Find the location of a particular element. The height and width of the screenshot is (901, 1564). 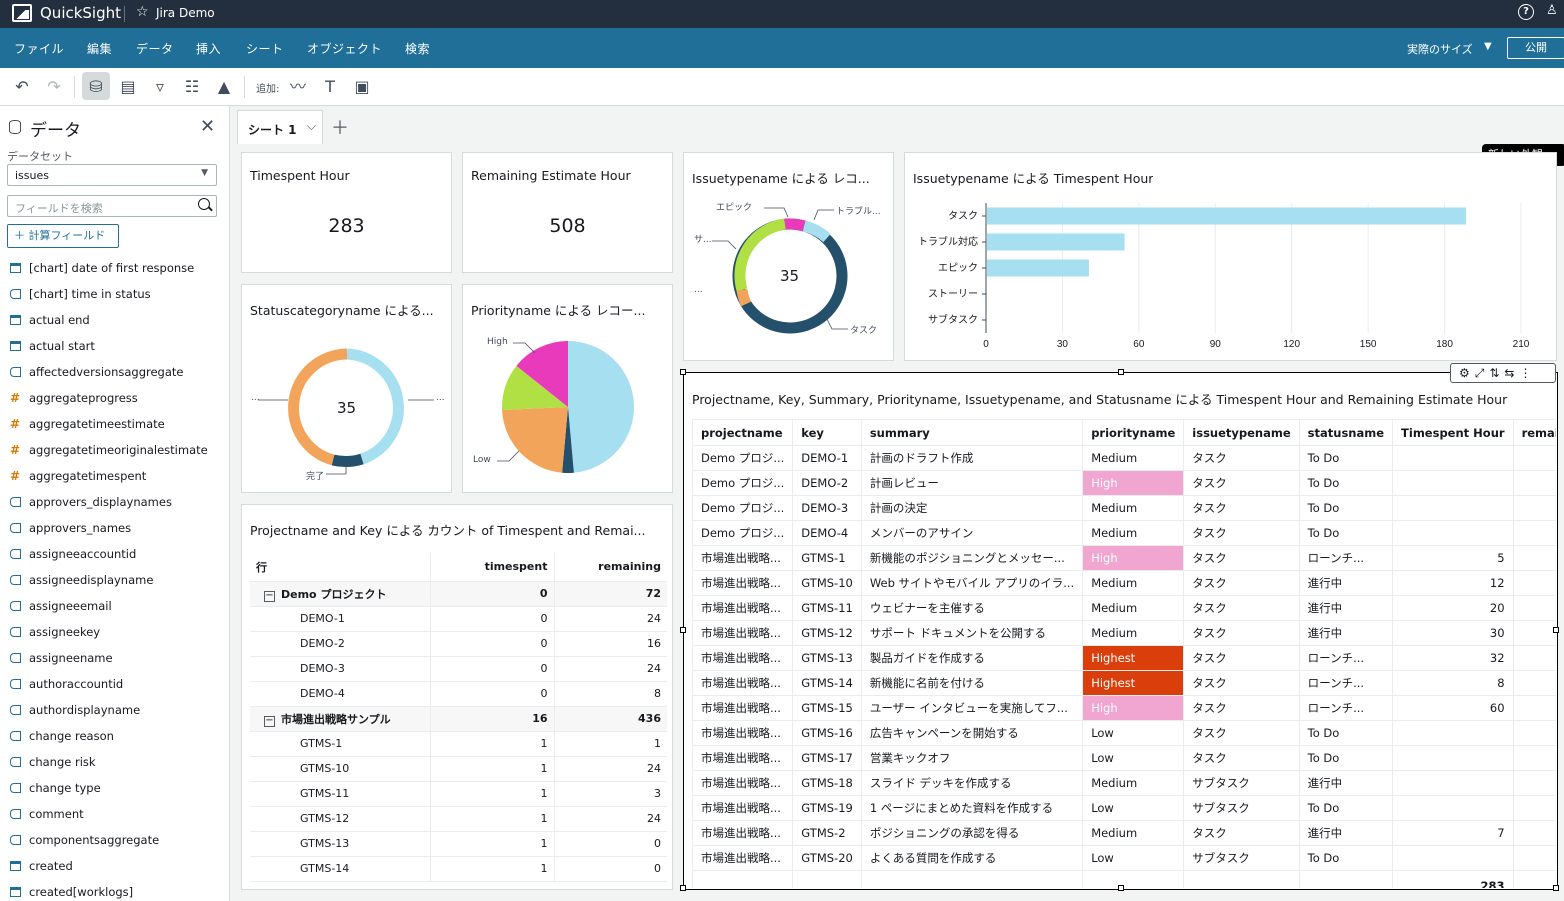

field-item: [chart] time in status is located at coordinates (114, 294).